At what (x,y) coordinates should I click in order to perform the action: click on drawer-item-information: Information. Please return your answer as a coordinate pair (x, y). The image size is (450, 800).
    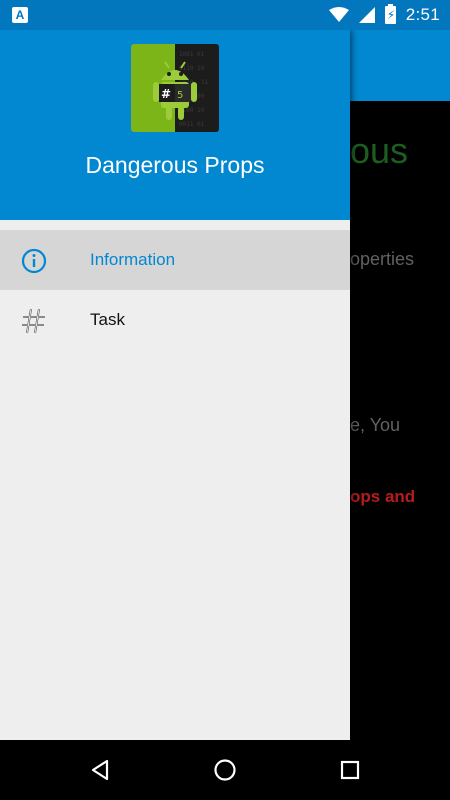
    Looking at the image, I should click on (175, 260).